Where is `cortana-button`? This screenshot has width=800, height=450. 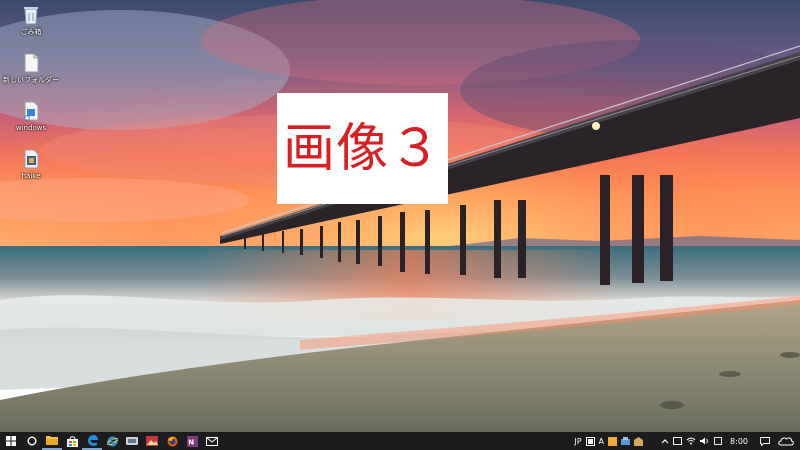
cortana-button is located at coordinates (32, 441).